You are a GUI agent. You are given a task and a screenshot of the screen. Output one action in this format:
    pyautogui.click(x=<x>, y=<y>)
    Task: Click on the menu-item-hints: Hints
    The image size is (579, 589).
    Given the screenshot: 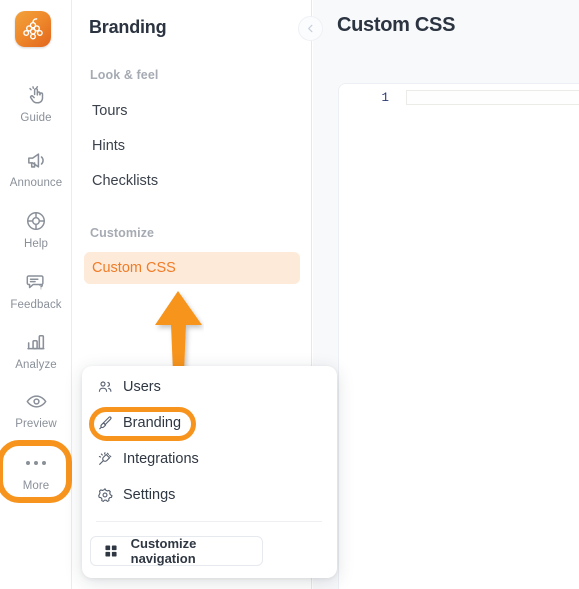 What is the action you would take?
    pyautogui.click(x=192, y=146)
    